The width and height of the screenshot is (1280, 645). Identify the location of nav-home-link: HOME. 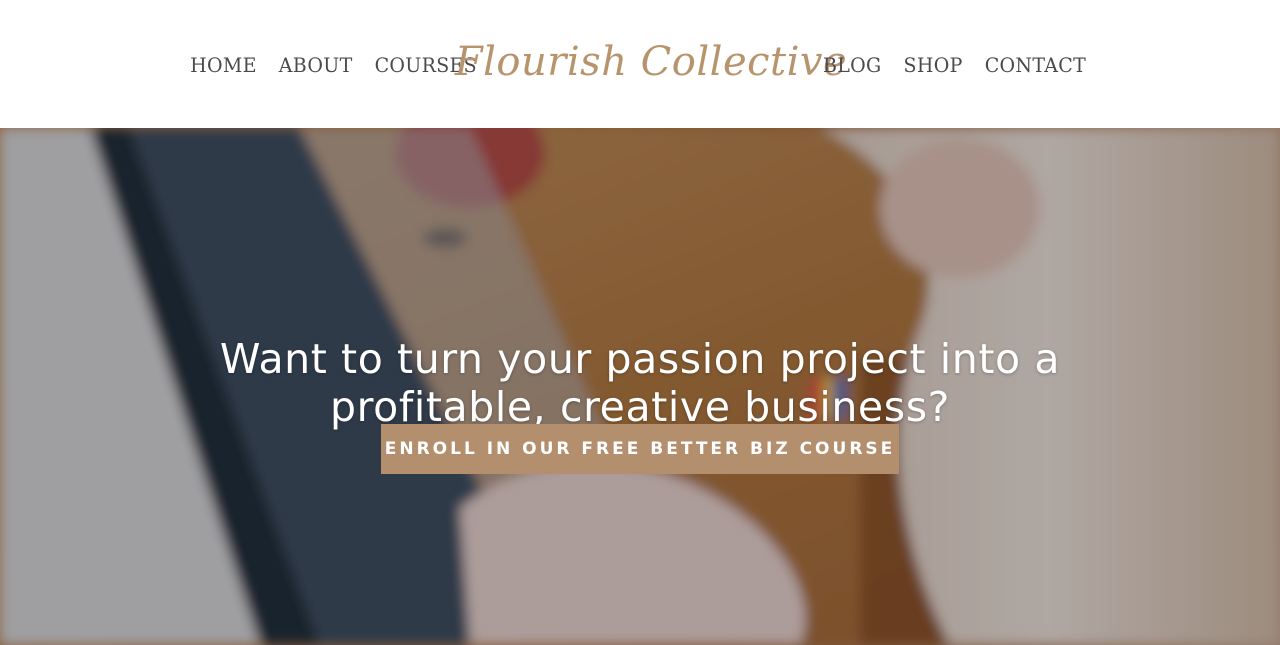
(223, 66).